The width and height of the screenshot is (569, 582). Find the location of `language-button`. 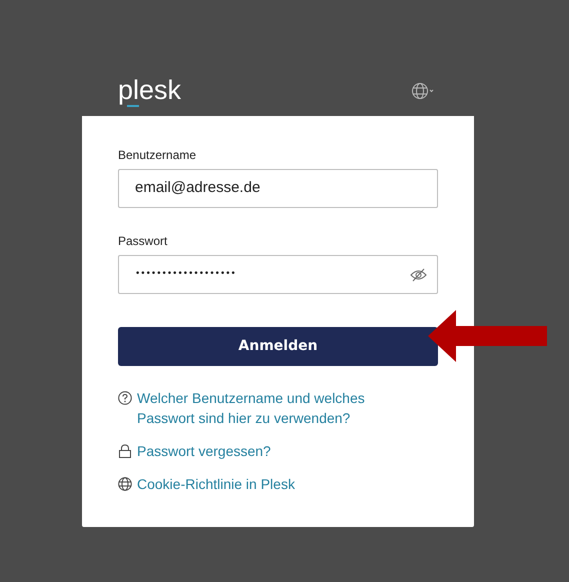

language-button is located at coordinates (423, 91).